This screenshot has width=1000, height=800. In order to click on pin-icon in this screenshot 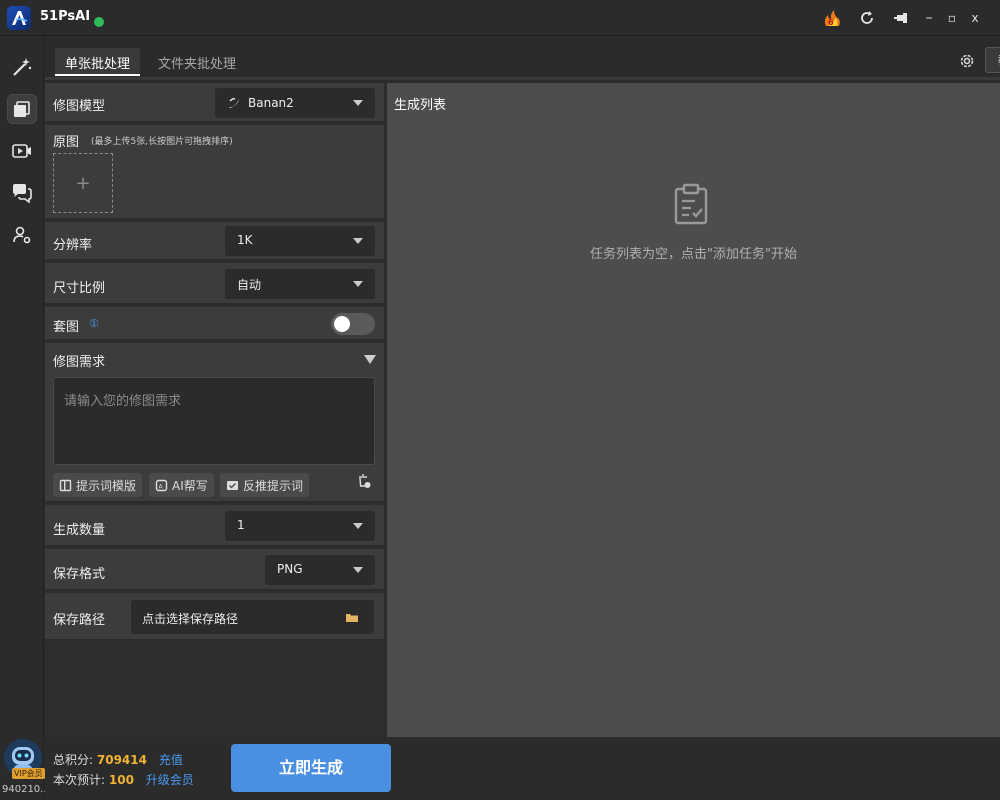, I will do `click(901, 18)`.